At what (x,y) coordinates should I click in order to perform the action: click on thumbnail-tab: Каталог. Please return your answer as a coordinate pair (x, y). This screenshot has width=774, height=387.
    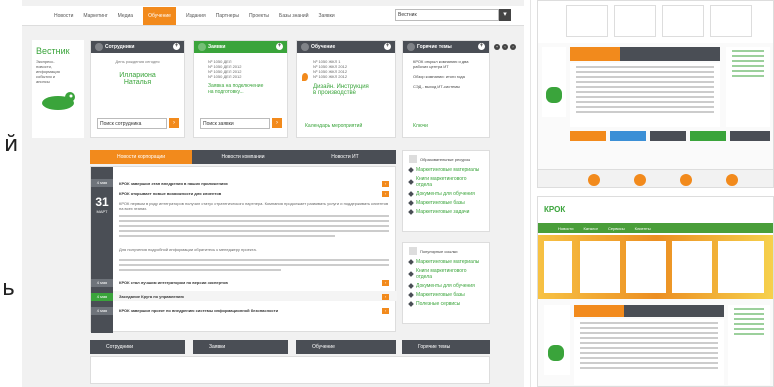
    Looking at the image, I should click on (590, 228).